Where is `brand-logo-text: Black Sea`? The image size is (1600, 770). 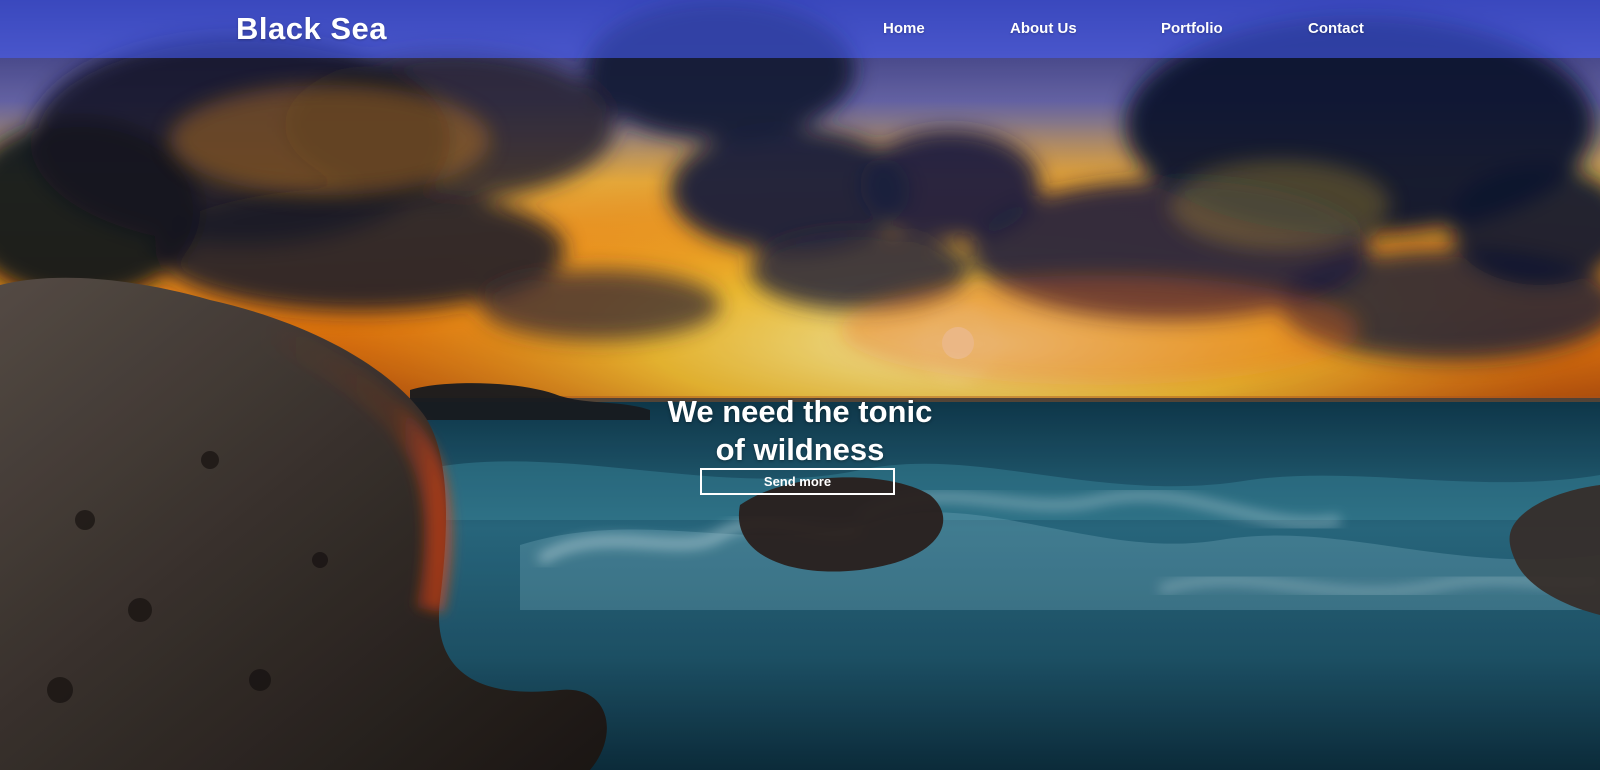 brand-logo-text: Black Sea is located at coordinates (311, 29).